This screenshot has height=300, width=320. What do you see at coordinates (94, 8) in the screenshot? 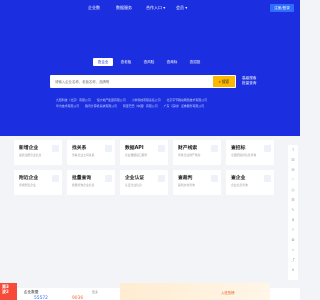
I see `nav-item-enterprise: 企业数` at bounding box center [94, 8].